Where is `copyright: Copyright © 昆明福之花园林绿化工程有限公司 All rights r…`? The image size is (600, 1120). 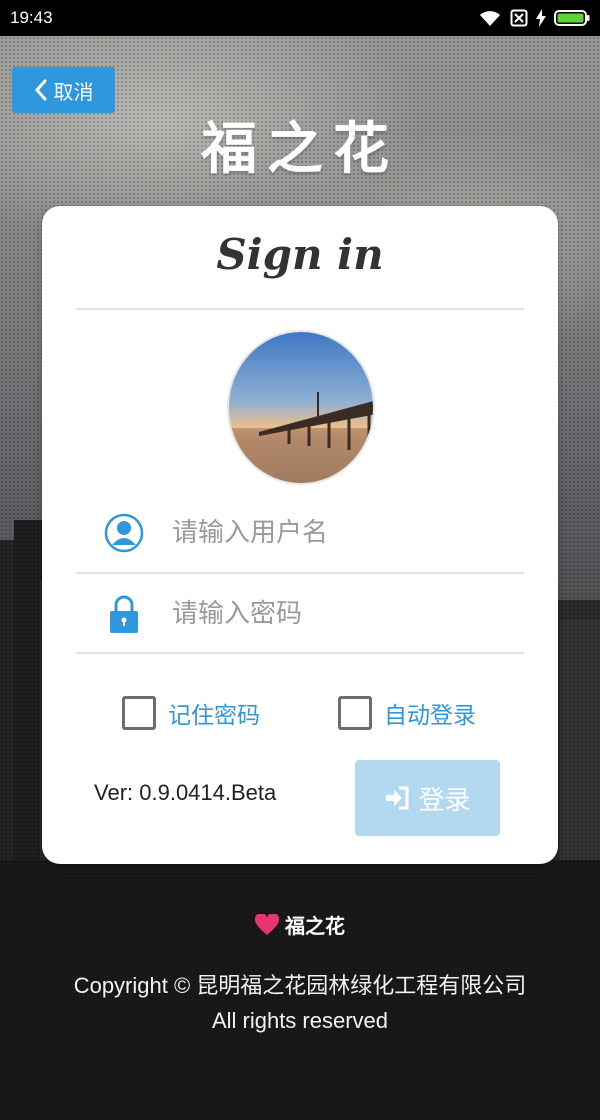
copyright: Copyright © 昆明福之花园林绿化工程有限公司 All rights r… is located at coordinates (300, 1003).